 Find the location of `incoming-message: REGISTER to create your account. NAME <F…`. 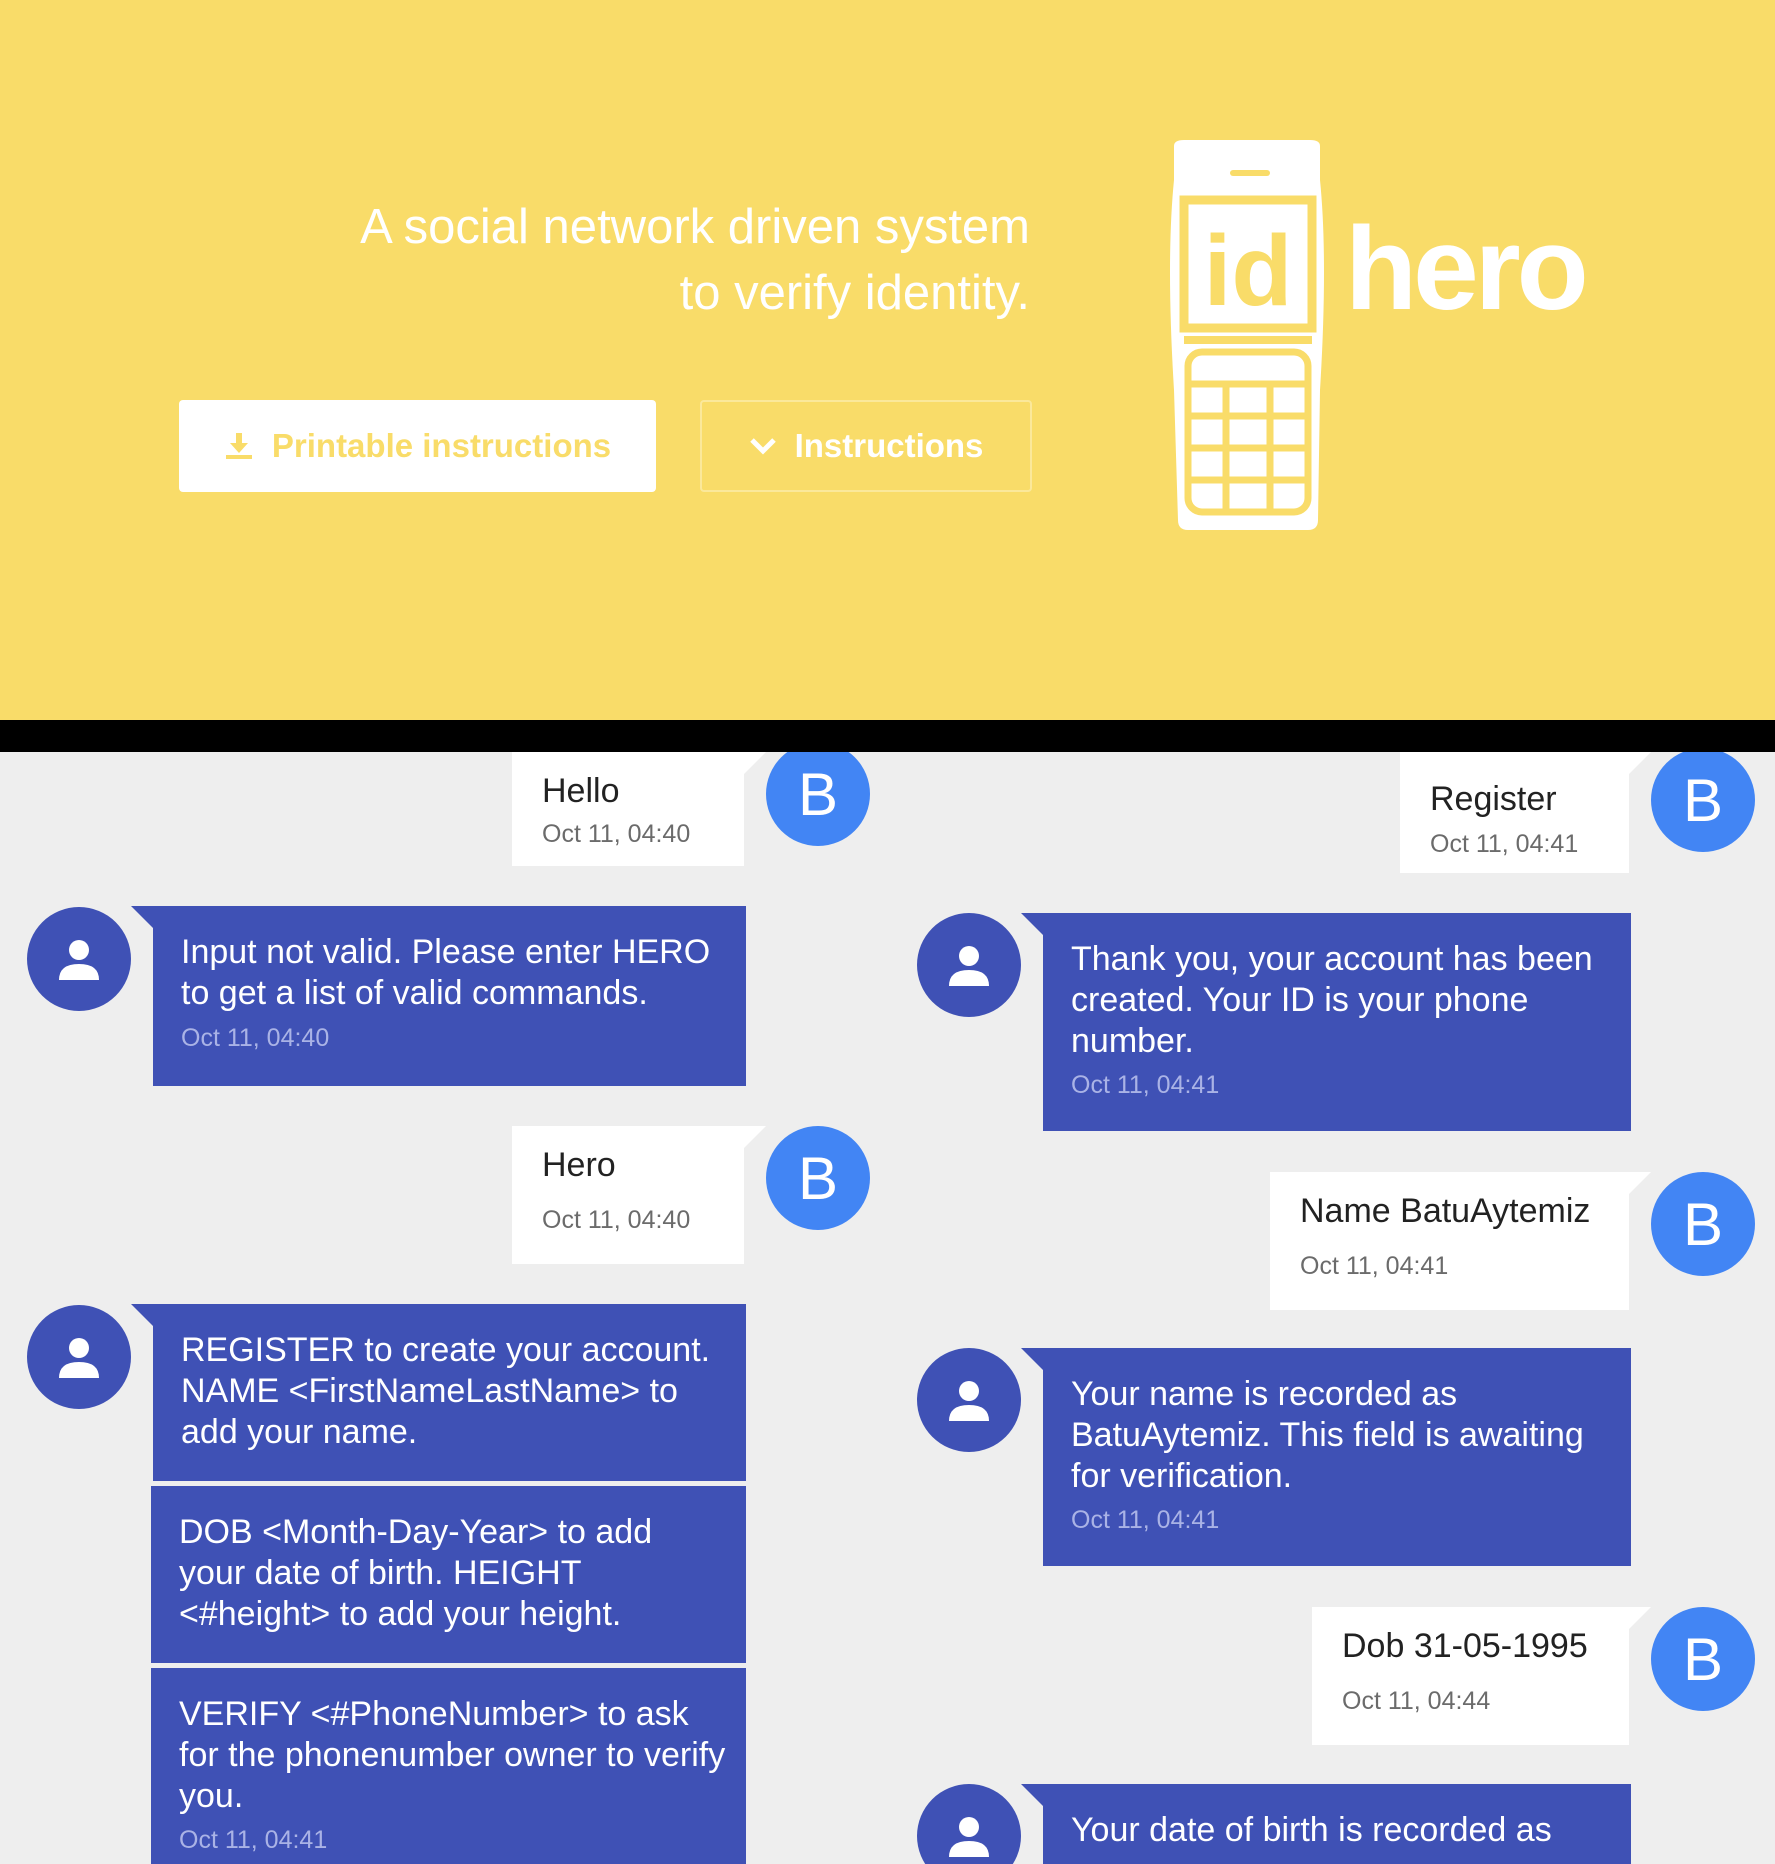

incoming-message: REGISTER to create your account. NAME <F… is located at coordinates (438, 1392).